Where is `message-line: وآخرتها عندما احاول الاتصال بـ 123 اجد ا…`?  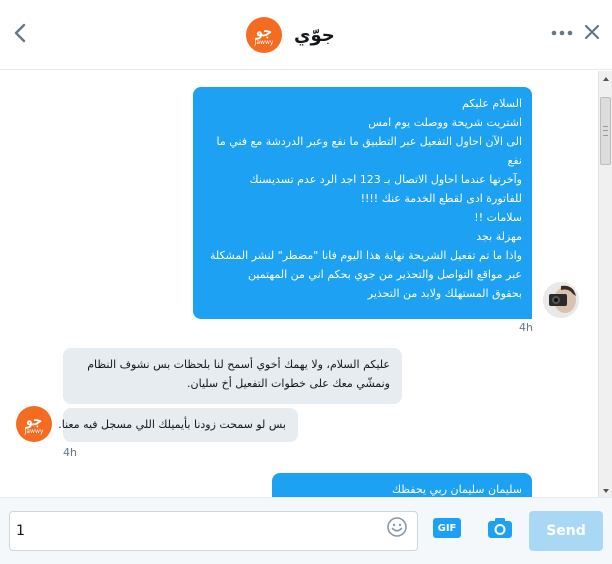
message-line: وآخرتها عندما احاول الاتصال بـ 123 اجد ا… is located at coordinates (385, 179).